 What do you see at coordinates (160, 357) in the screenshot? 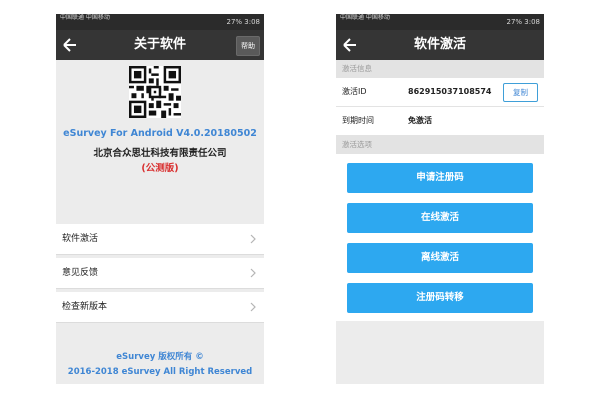
I see `copyright-line-1: eSurvey 版权所有 ©` at bounding box center [160, 357].